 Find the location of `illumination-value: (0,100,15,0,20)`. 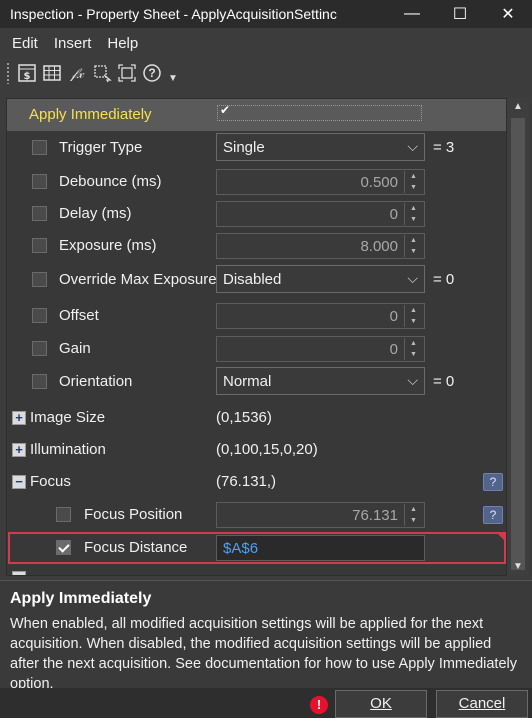

illumination-value: (0,100,15,0,20) is located at coordinates (267, 449).